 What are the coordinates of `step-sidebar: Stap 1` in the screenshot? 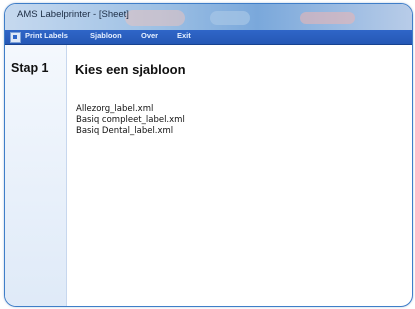 It's located at (36, 175).